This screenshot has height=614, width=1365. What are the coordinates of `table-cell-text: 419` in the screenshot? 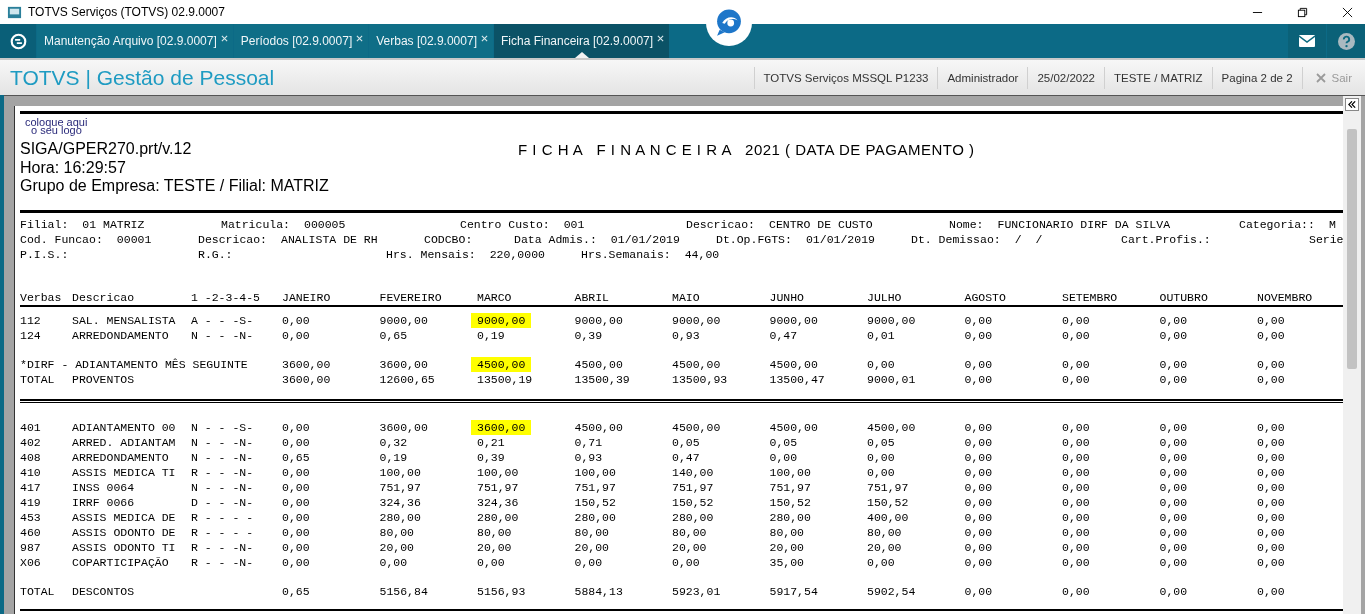 It's located at (31, 502).